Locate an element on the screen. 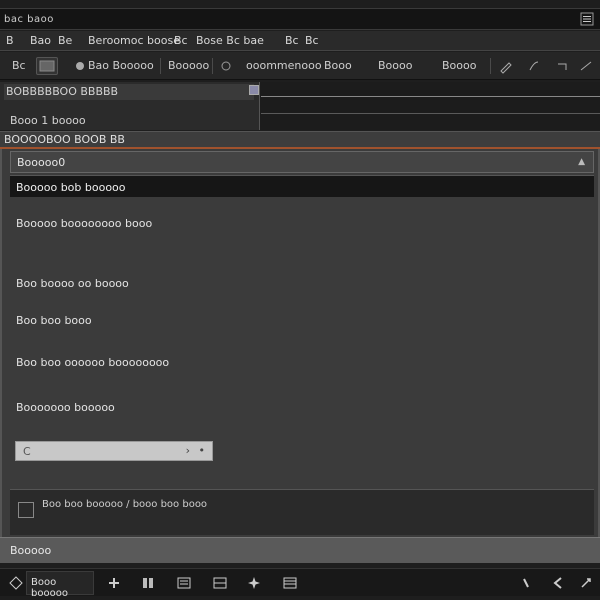 The height and width of the screenshot is (600, 600). list-item: Booooooo booooo is located at coordinates (65, 407).